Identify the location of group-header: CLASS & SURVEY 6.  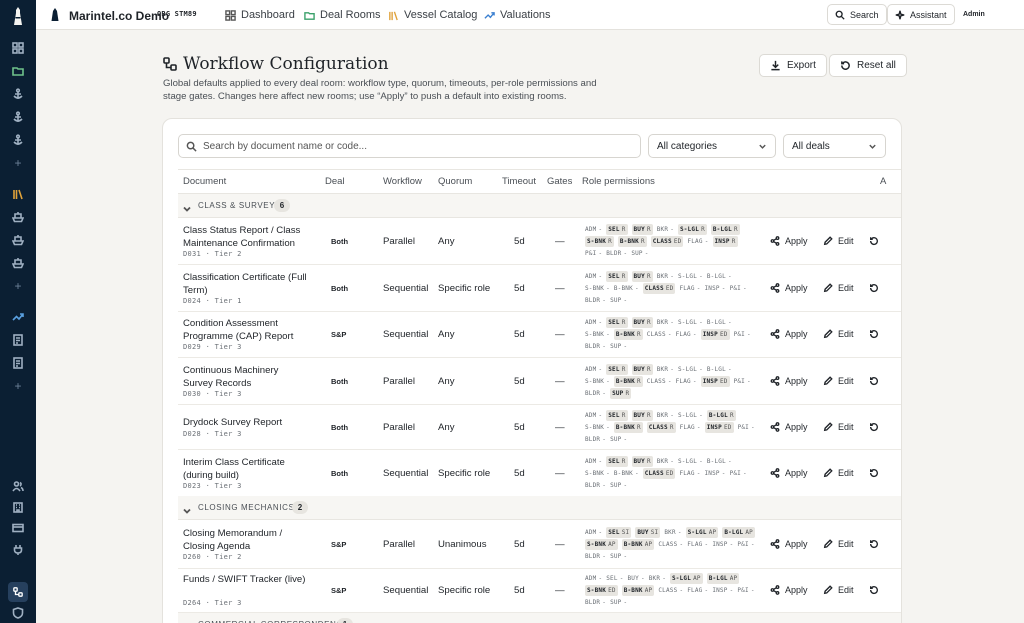
(539, 206).